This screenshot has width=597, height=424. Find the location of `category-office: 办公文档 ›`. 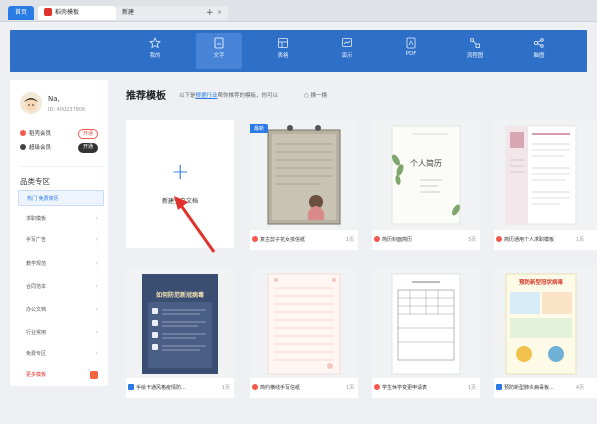

category-office: 办公文档 › is located at coordinates (61, 310).